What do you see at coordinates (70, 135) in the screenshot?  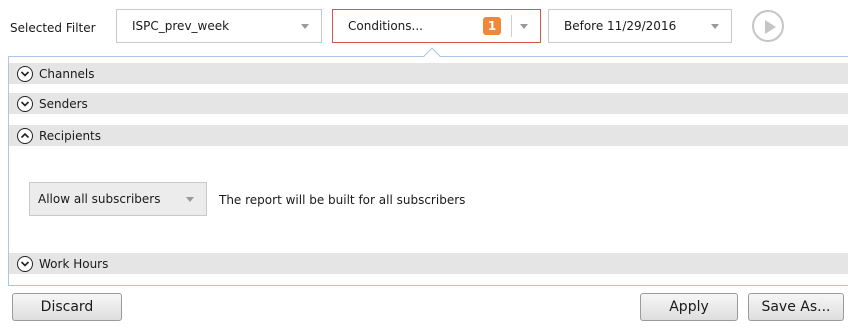 I see `section-label: Recipients` at bounding box center [70, 135].